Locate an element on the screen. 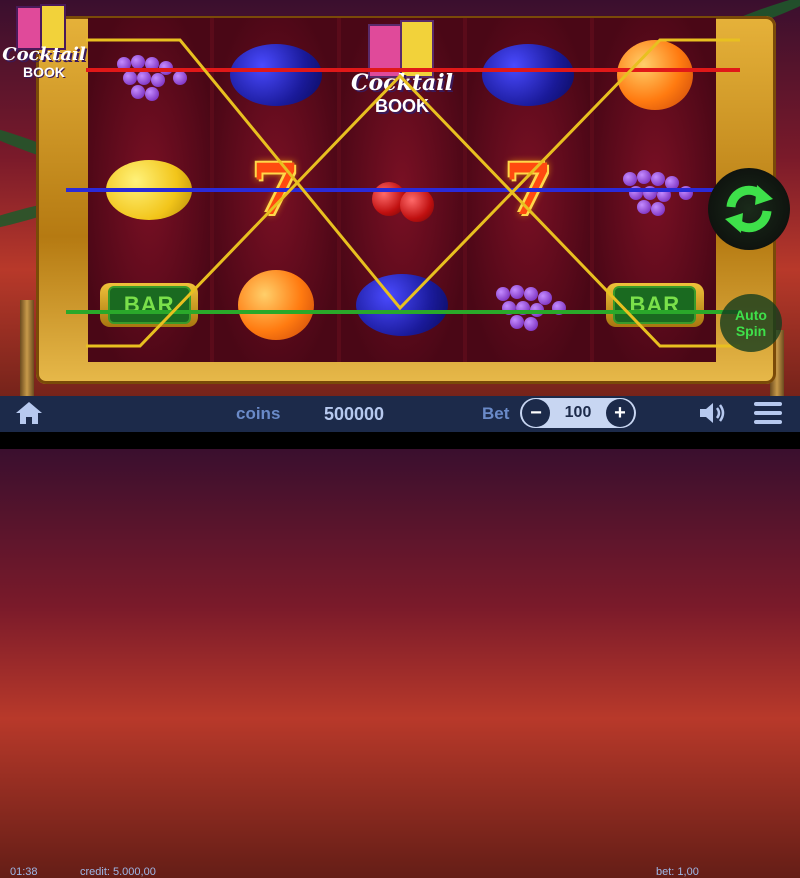  reel-4: 7 is located at coordinates (528, 190).